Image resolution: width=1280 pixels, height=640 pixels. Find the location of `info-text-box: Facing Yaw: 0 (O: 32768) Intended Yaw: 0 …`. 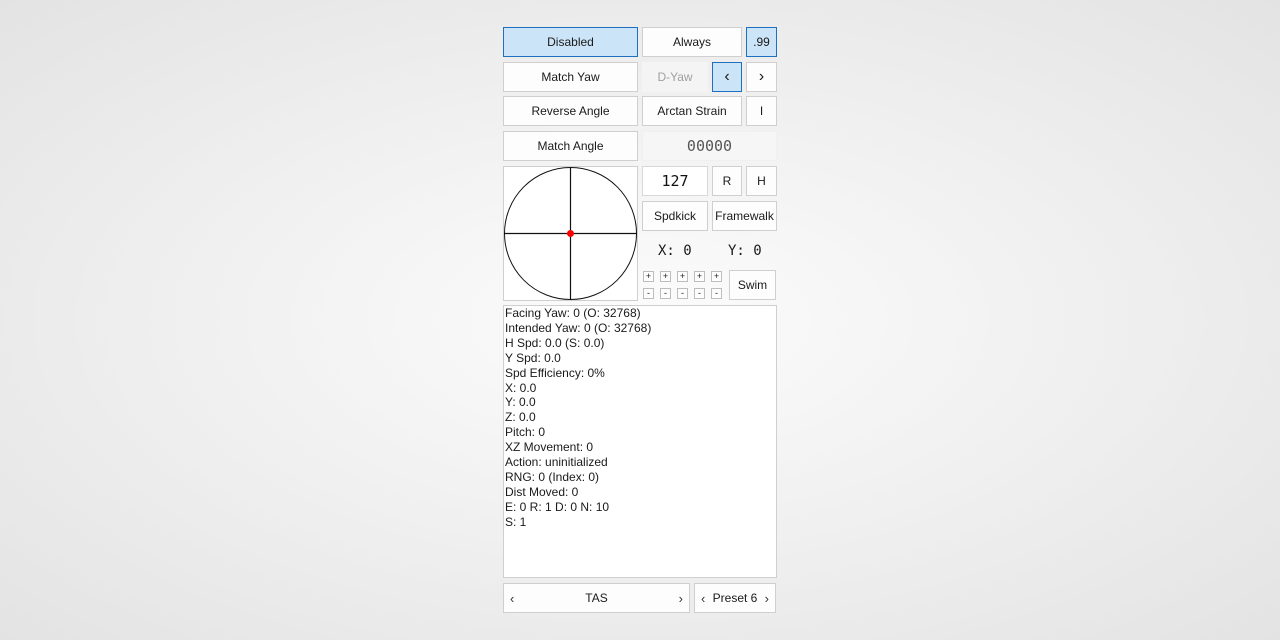

info-text-box: Facing Yaw: 0 (O: 32768) Intended Yaw: 0 … is located at coordinates (640, 441).